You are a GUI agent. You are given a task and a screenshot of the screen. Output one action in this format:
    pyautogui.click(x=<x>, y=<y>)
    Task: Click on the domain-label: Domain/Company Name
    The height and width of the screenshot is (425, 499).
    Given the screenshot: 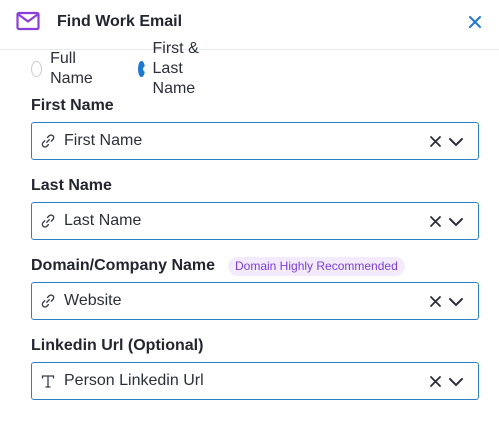 What is the action you would take?
    pyautogui.click(x=123, y=265)
    